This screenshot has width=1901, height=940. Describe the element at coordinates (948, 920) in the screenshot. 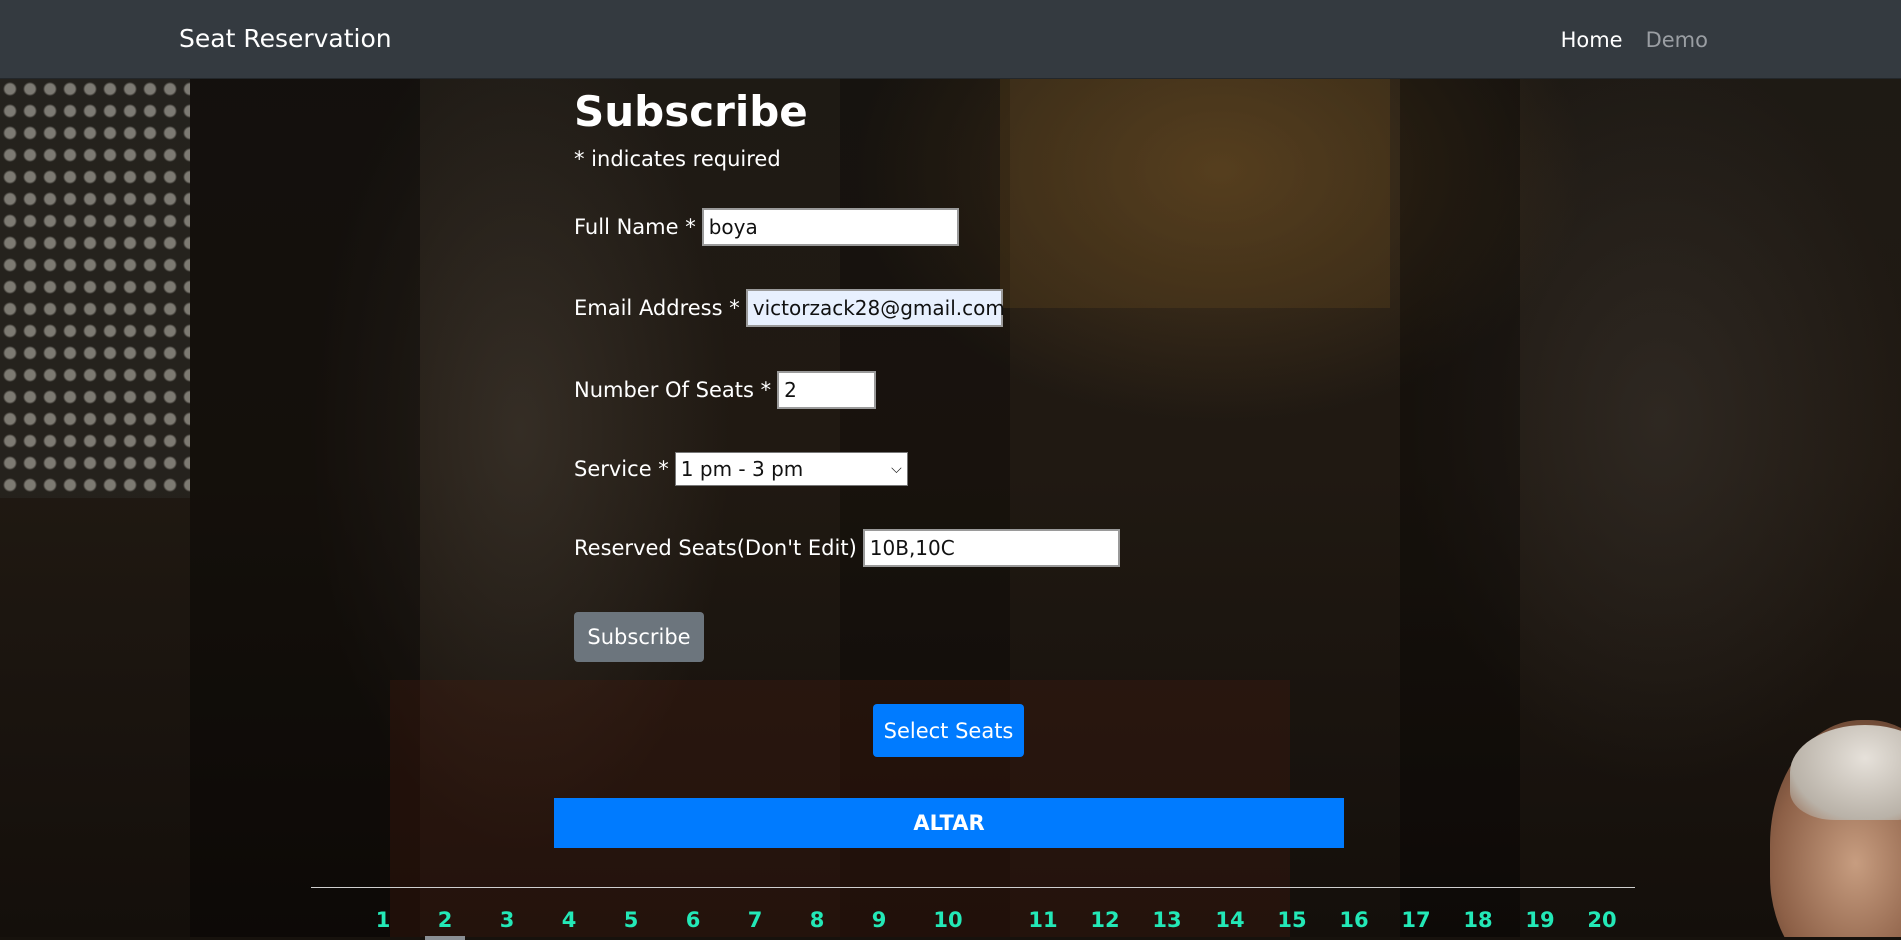

I see `seat-number: 10` at that location.